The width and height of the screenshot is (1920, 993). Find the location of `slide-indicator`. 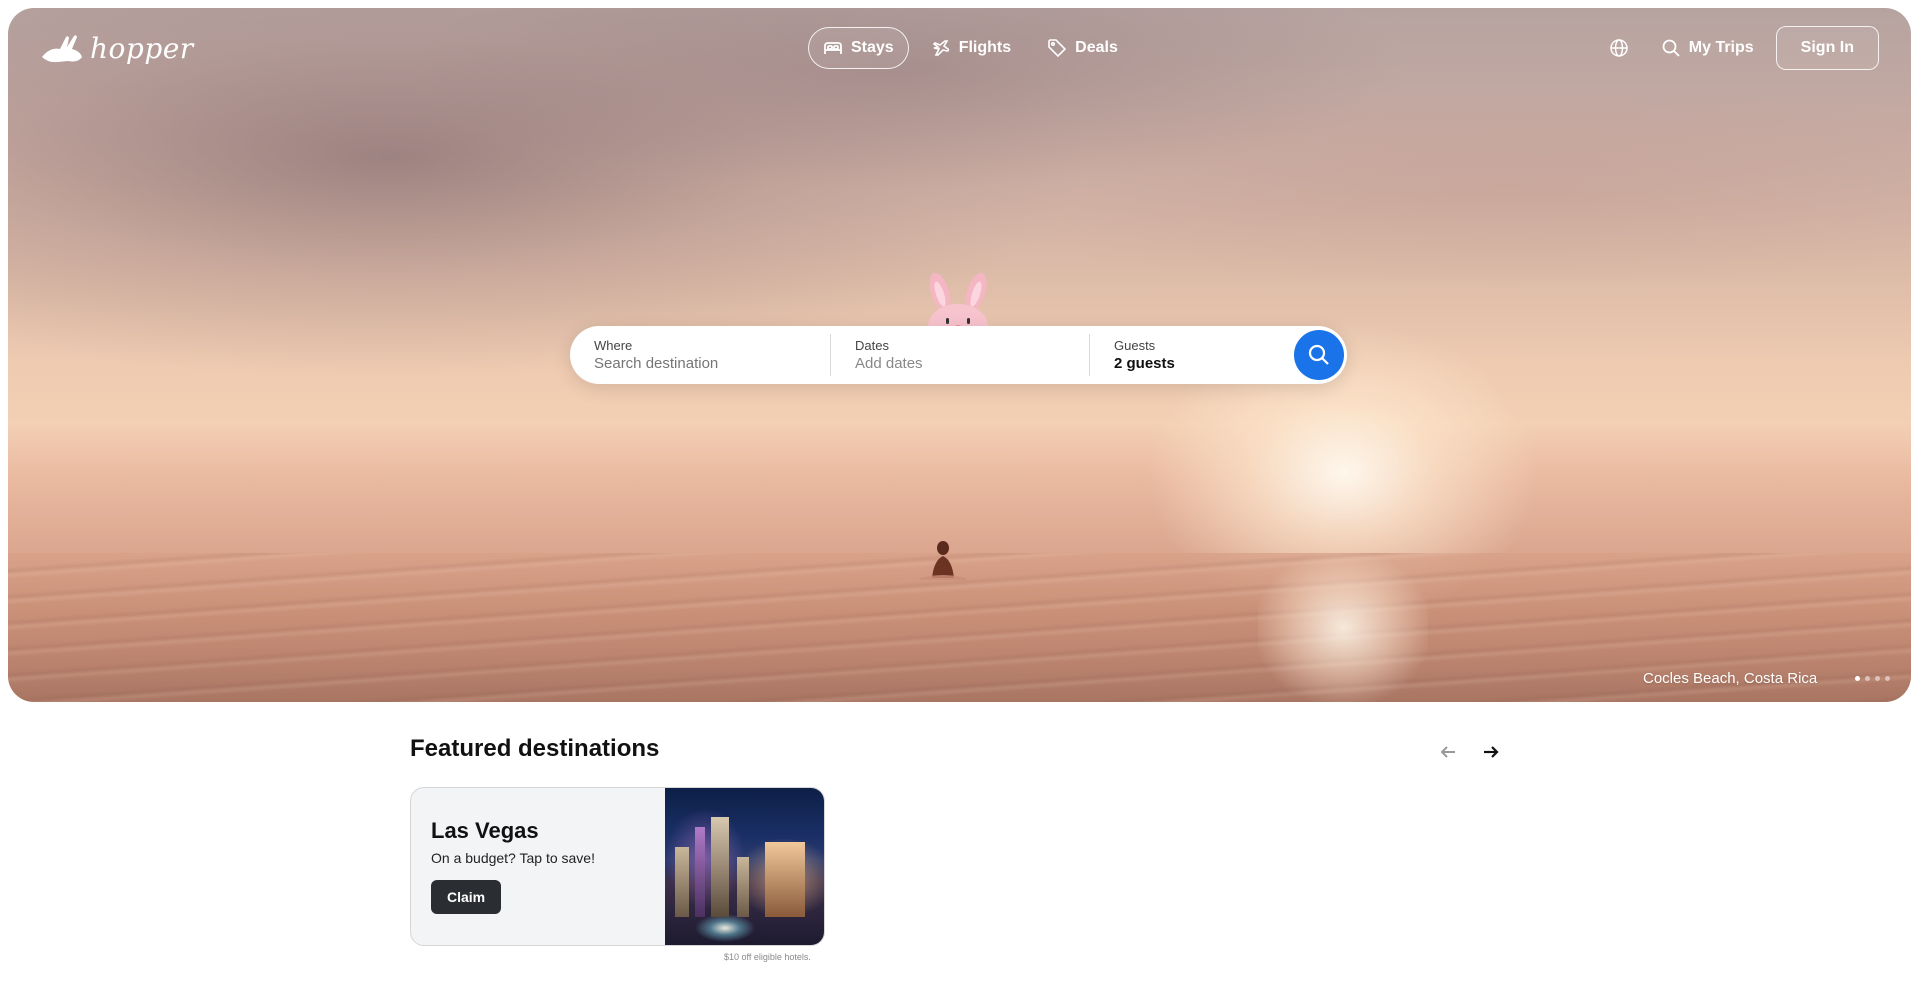

slide-indicator is located at coordinates (1872, 678).